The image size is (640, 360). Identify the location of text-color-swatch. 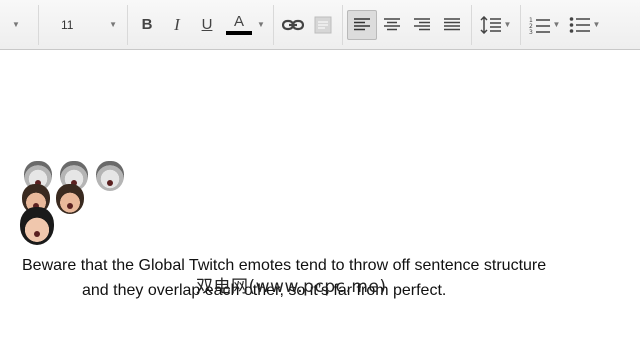
(239, 33).